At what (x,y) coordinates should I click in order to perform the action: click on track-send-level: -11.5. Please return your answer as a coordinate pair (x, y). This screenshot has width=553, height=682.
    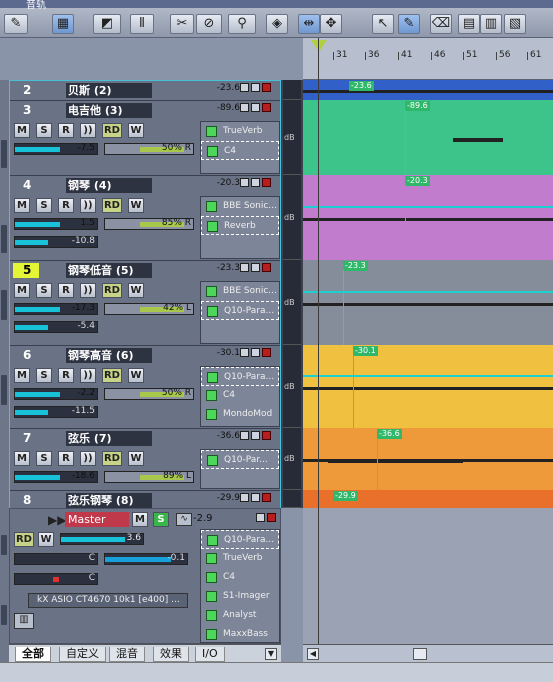
    Looking at the image, I should click on (56, 412).